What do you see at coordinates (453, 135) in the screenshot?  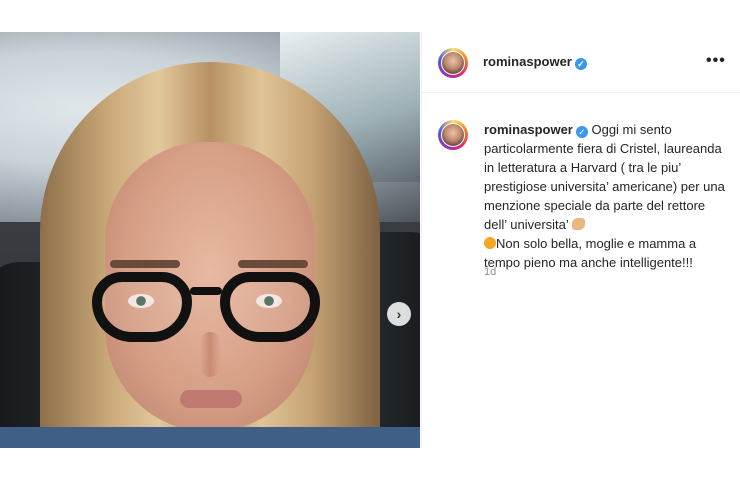 I see `comment-avatar` at bounding box center [453, 135].